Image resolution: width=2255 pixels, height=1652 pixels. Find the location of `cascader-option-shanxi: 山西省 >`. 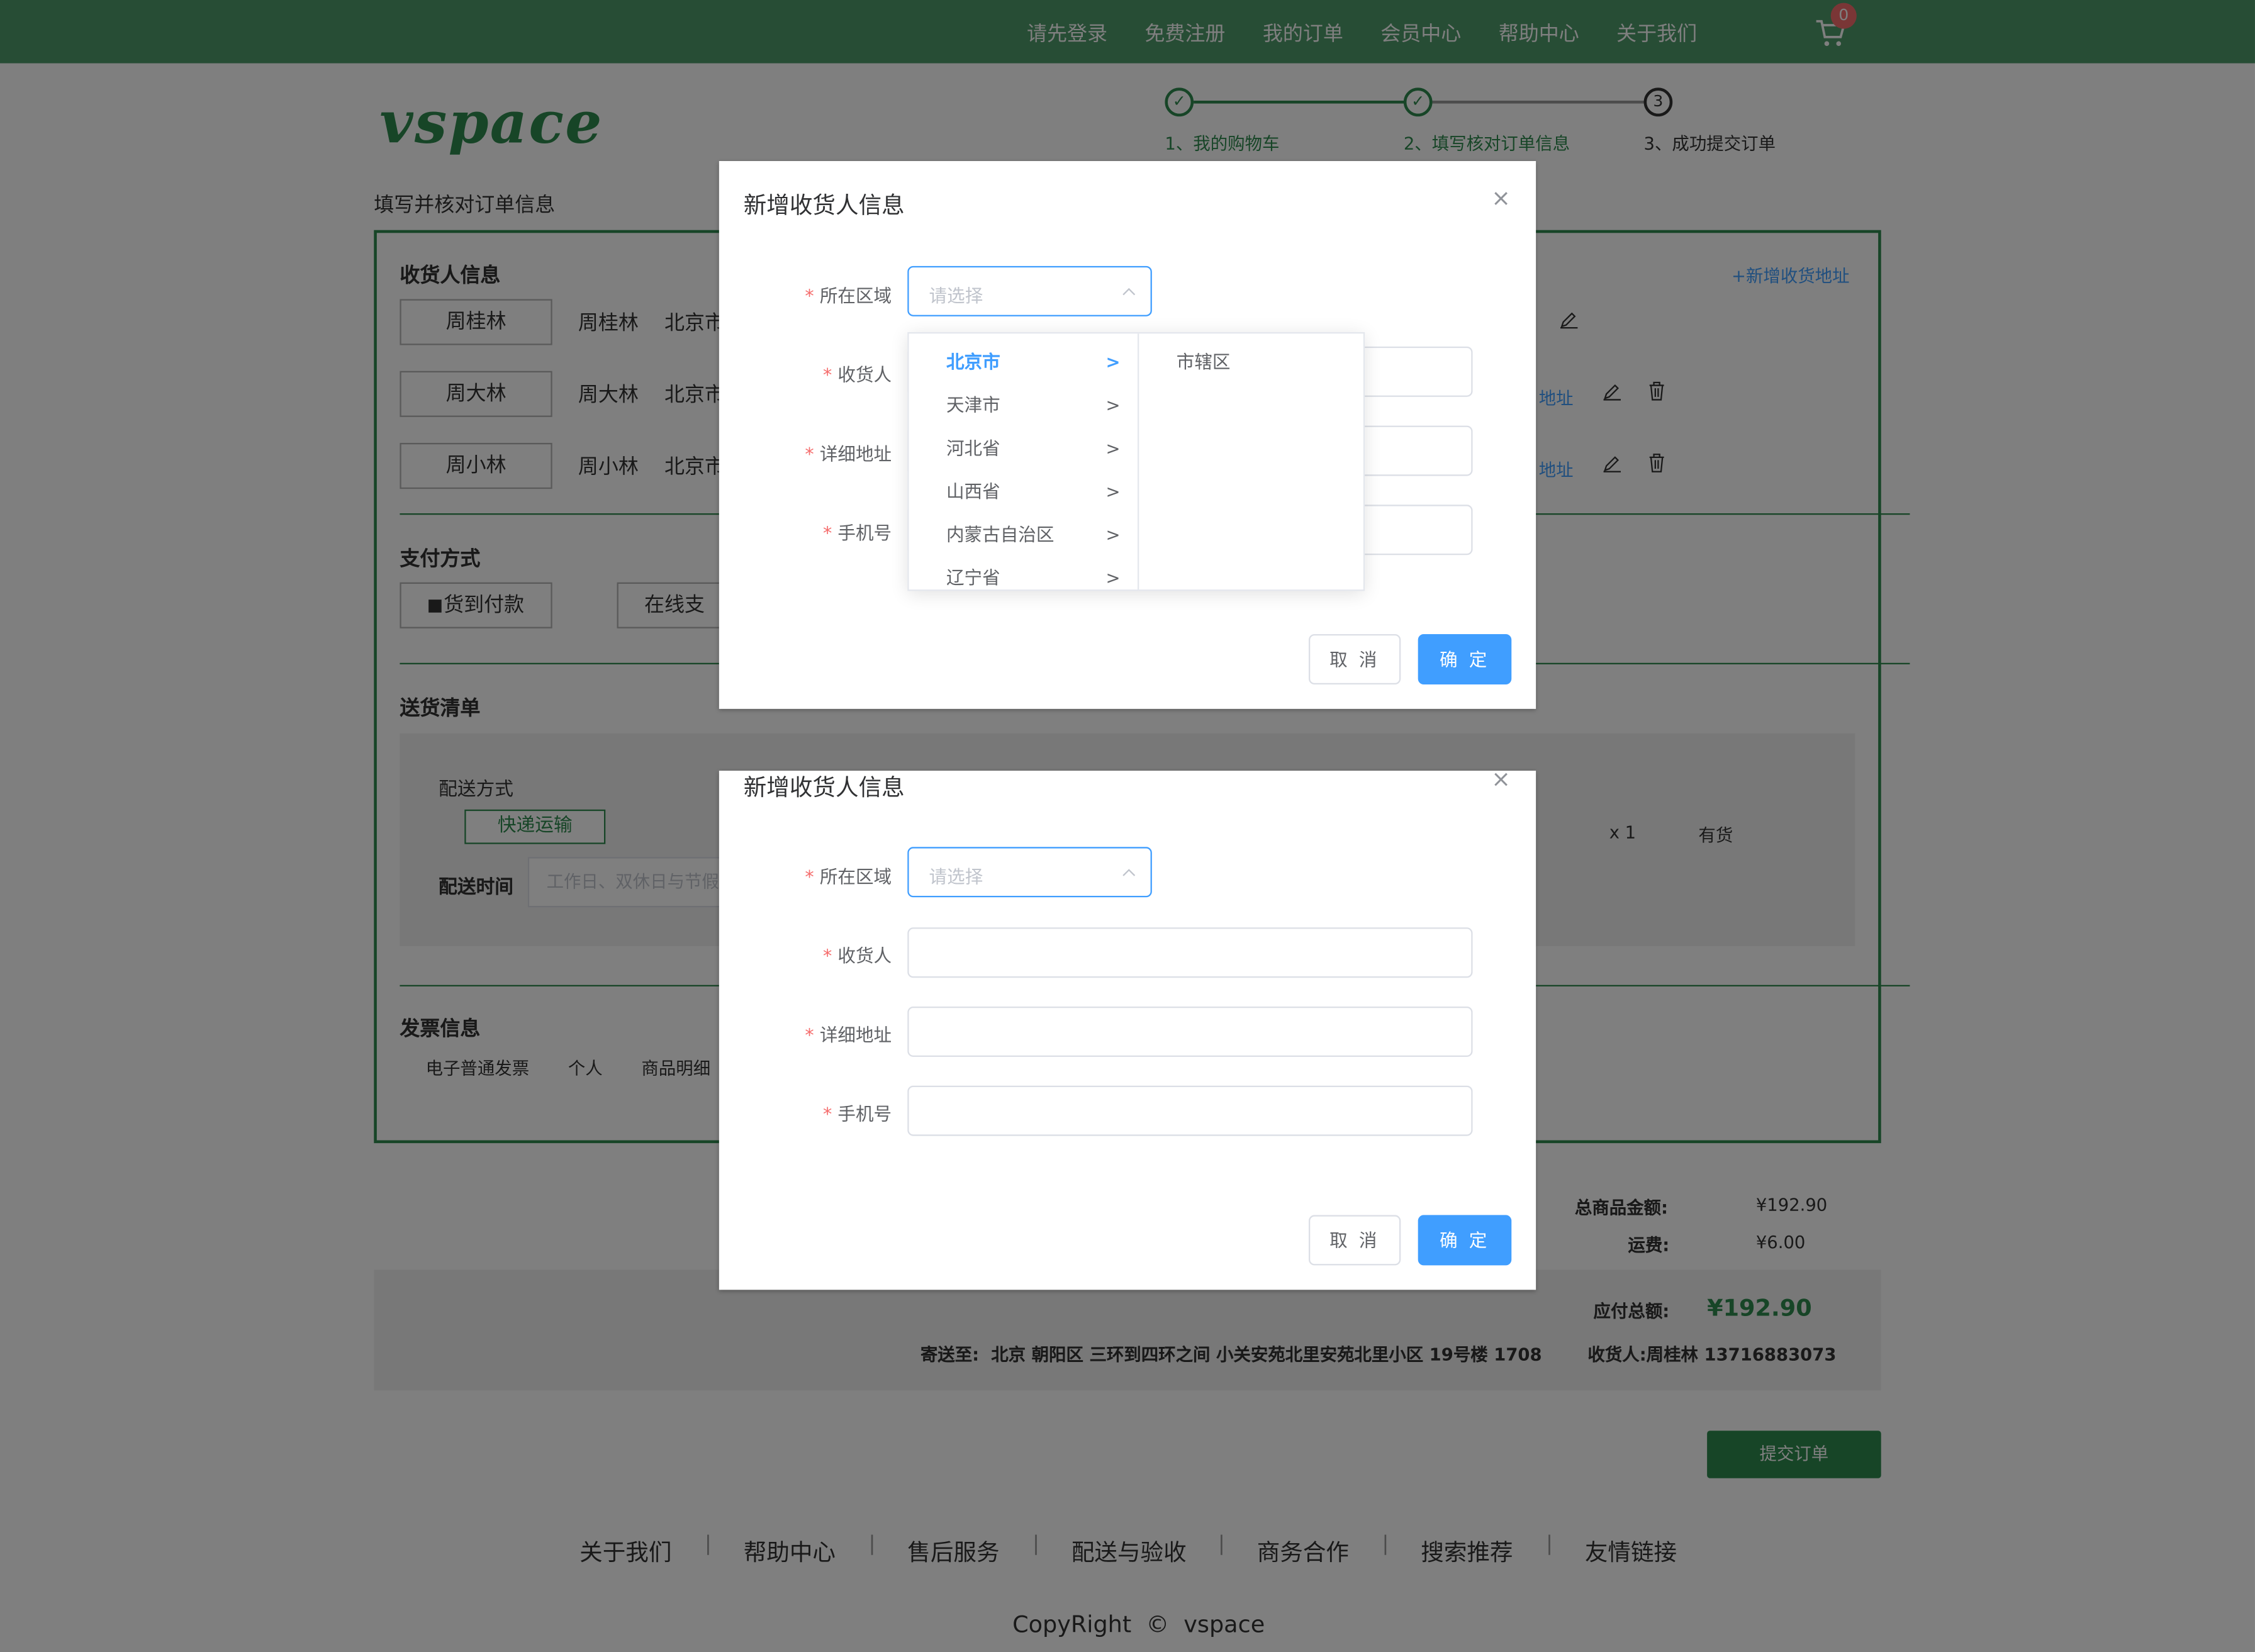

cascader-option-shanxi: 山西省 > is located at coordinates (1024, 492).